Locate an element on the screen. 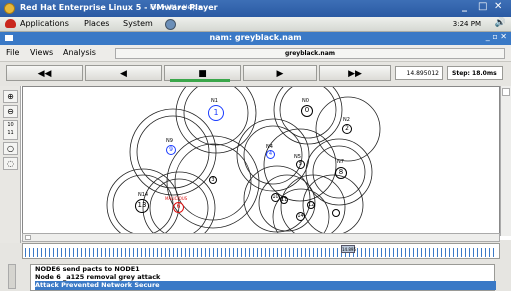 This screenshot has width=511, height=291. play-backward-button: ◀ is located at coordinates (123, 73).